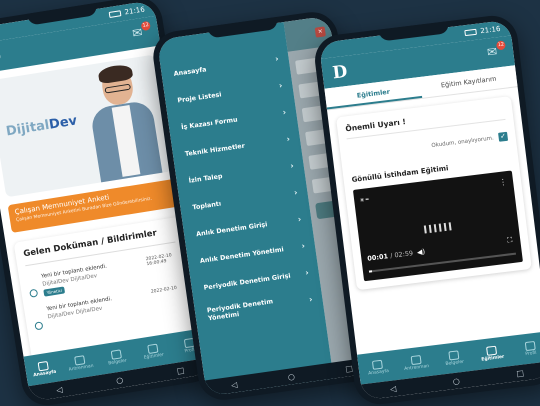 The image size is (540, 406). Describe the element at coordinates (530, 345) in the screenshot. I see `profile-icon` at that location.